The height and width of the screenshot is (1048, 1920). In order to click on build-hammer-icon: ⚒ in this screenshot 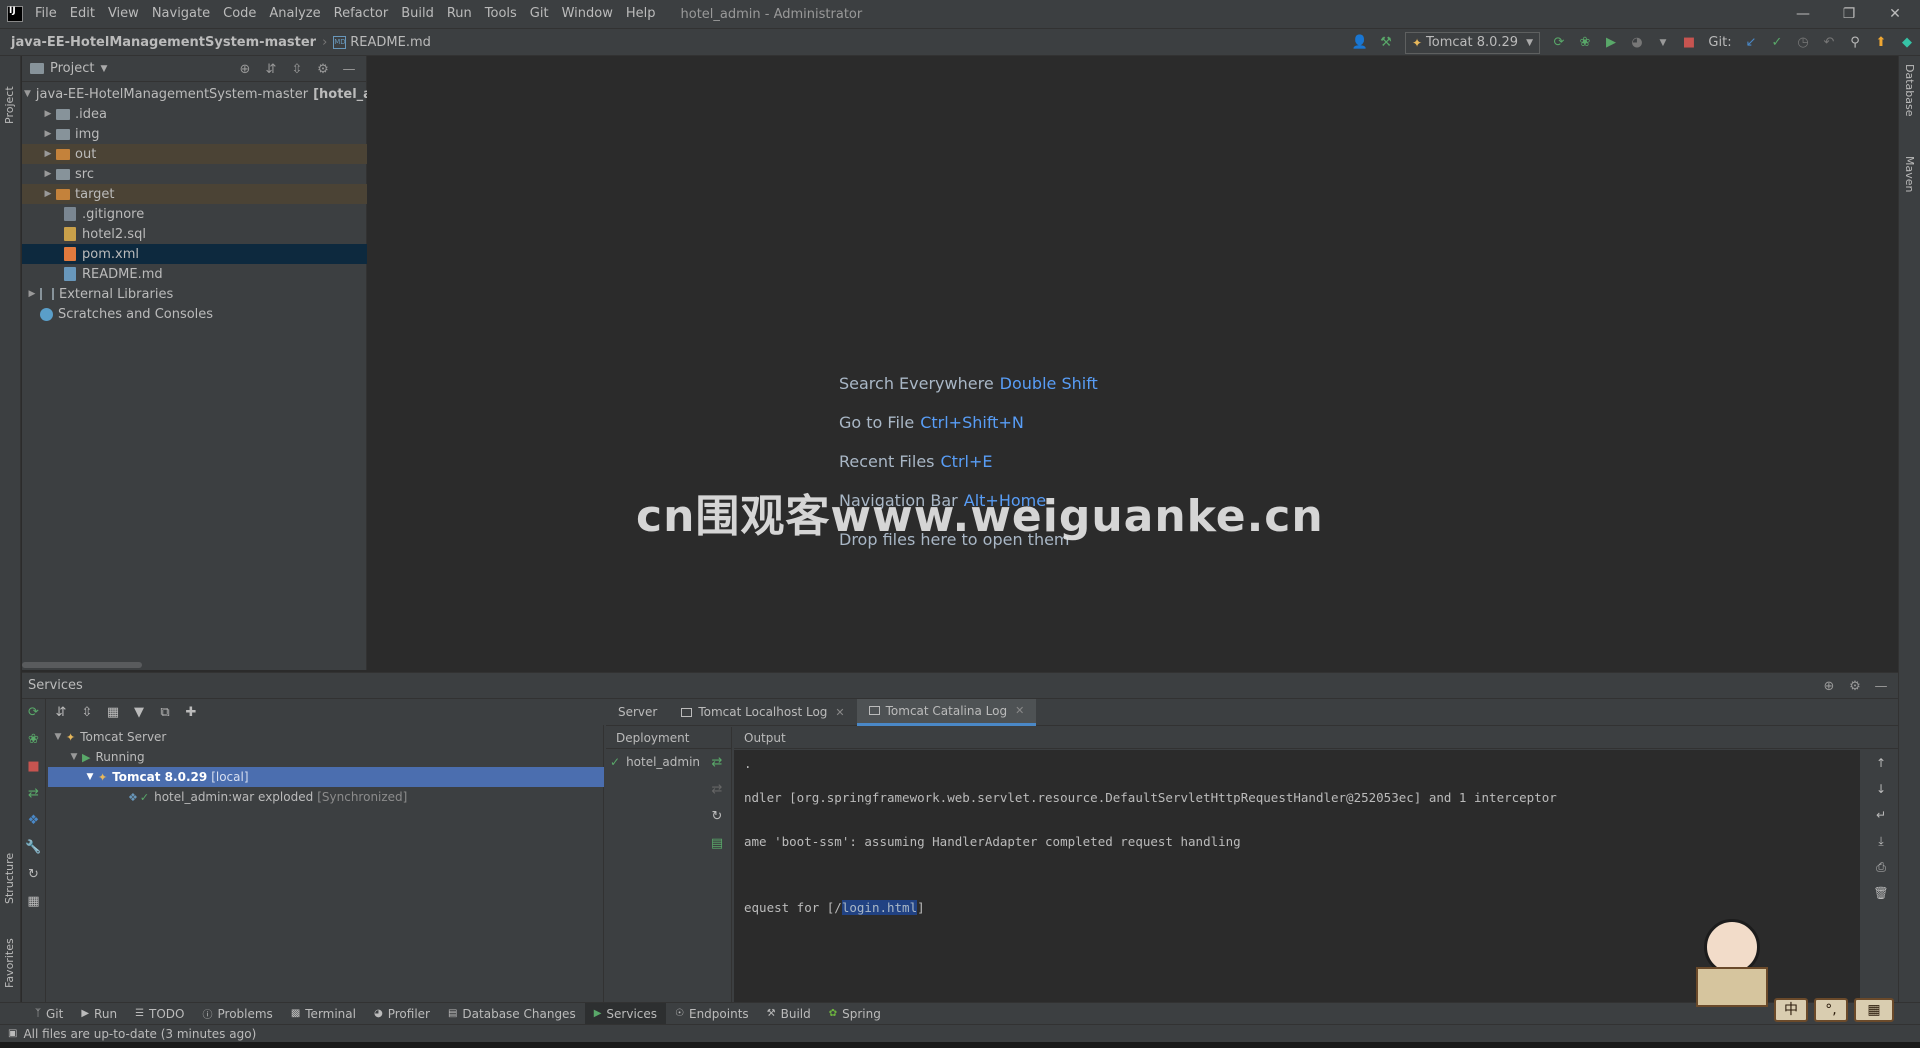, I will do `click(1386, 43)`.